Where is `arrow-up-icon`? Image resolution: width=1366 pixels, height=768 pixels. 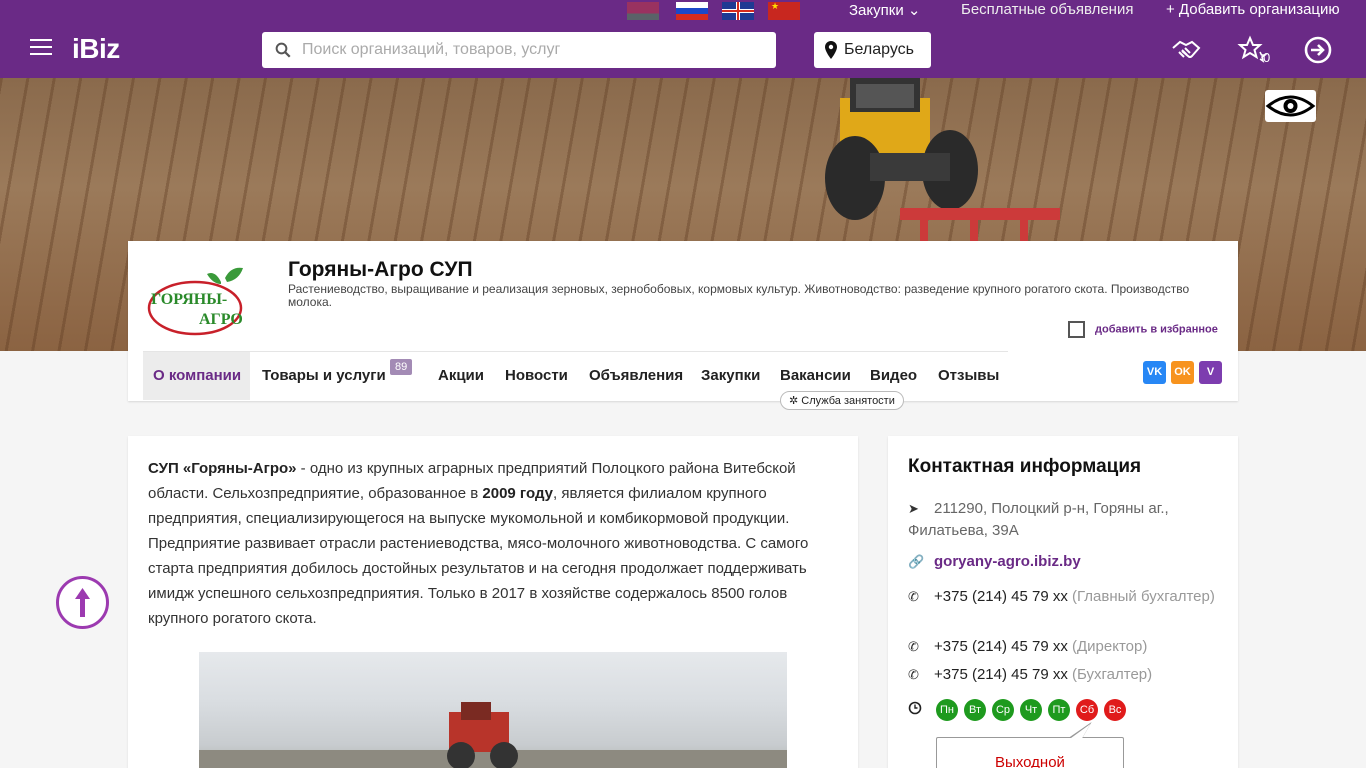
arrow-up-icon is located at coordinates (82, 602).